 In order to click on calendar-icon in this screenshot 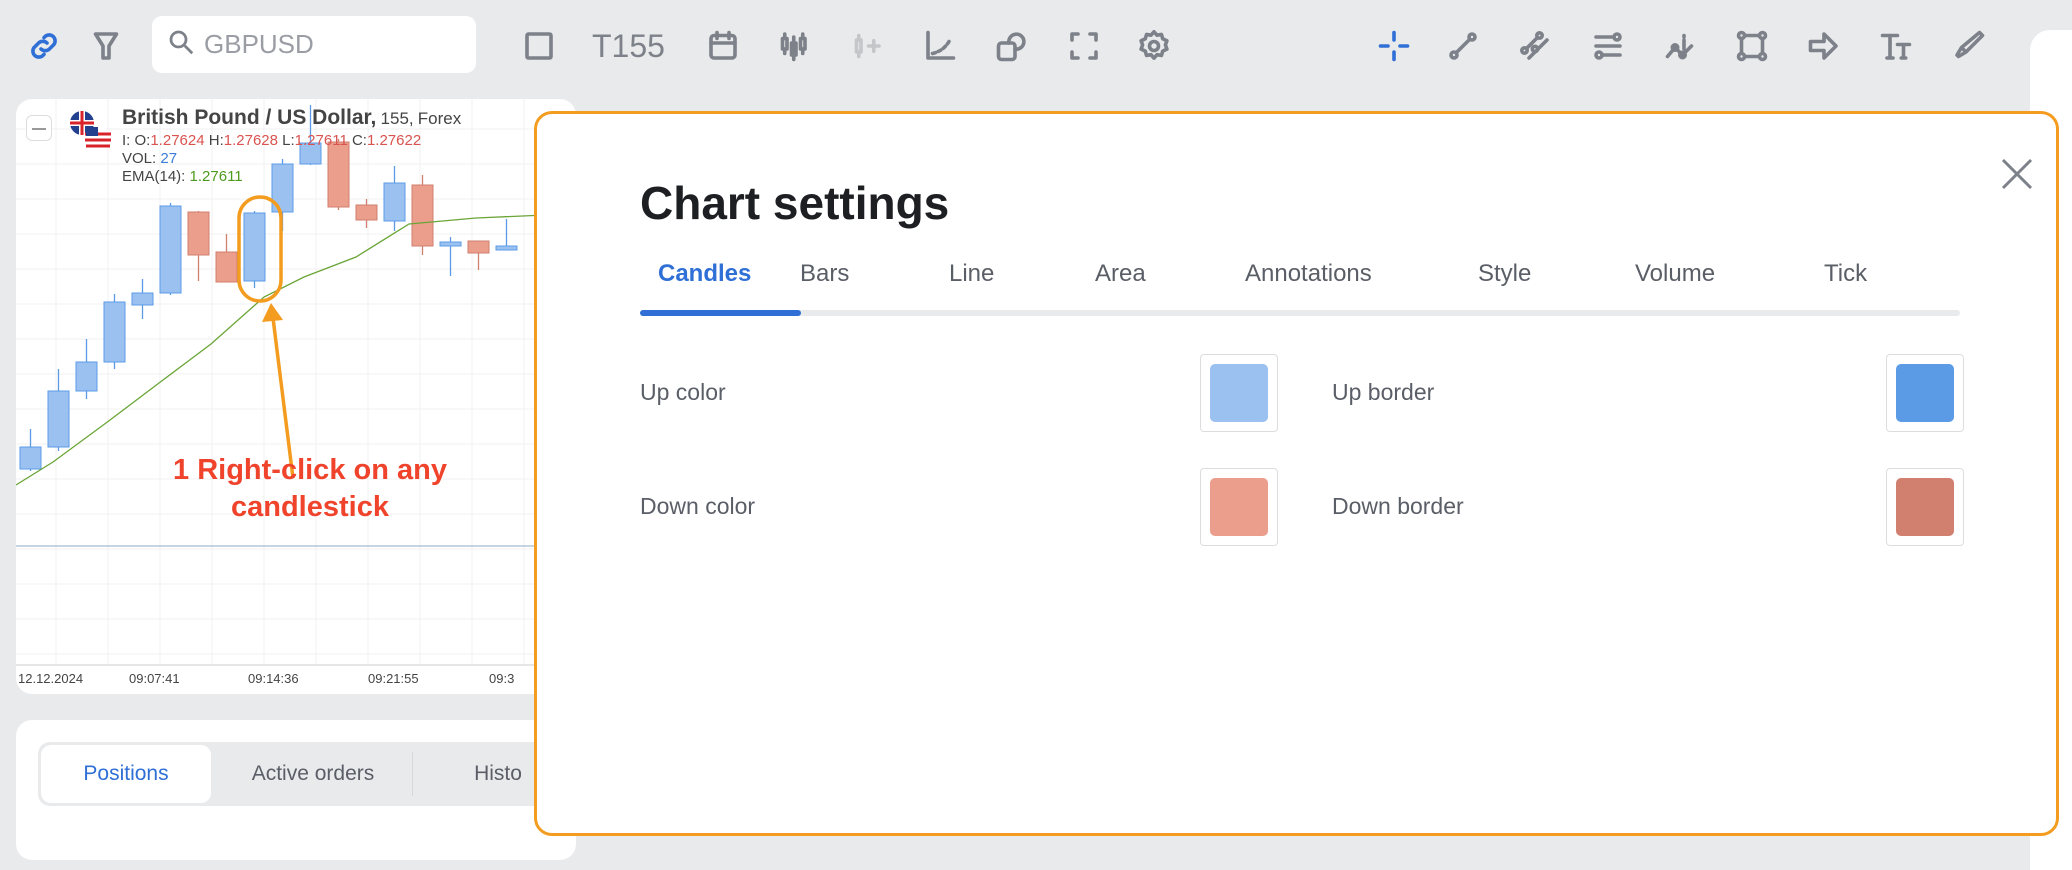, I will do `click(723, 46)`.